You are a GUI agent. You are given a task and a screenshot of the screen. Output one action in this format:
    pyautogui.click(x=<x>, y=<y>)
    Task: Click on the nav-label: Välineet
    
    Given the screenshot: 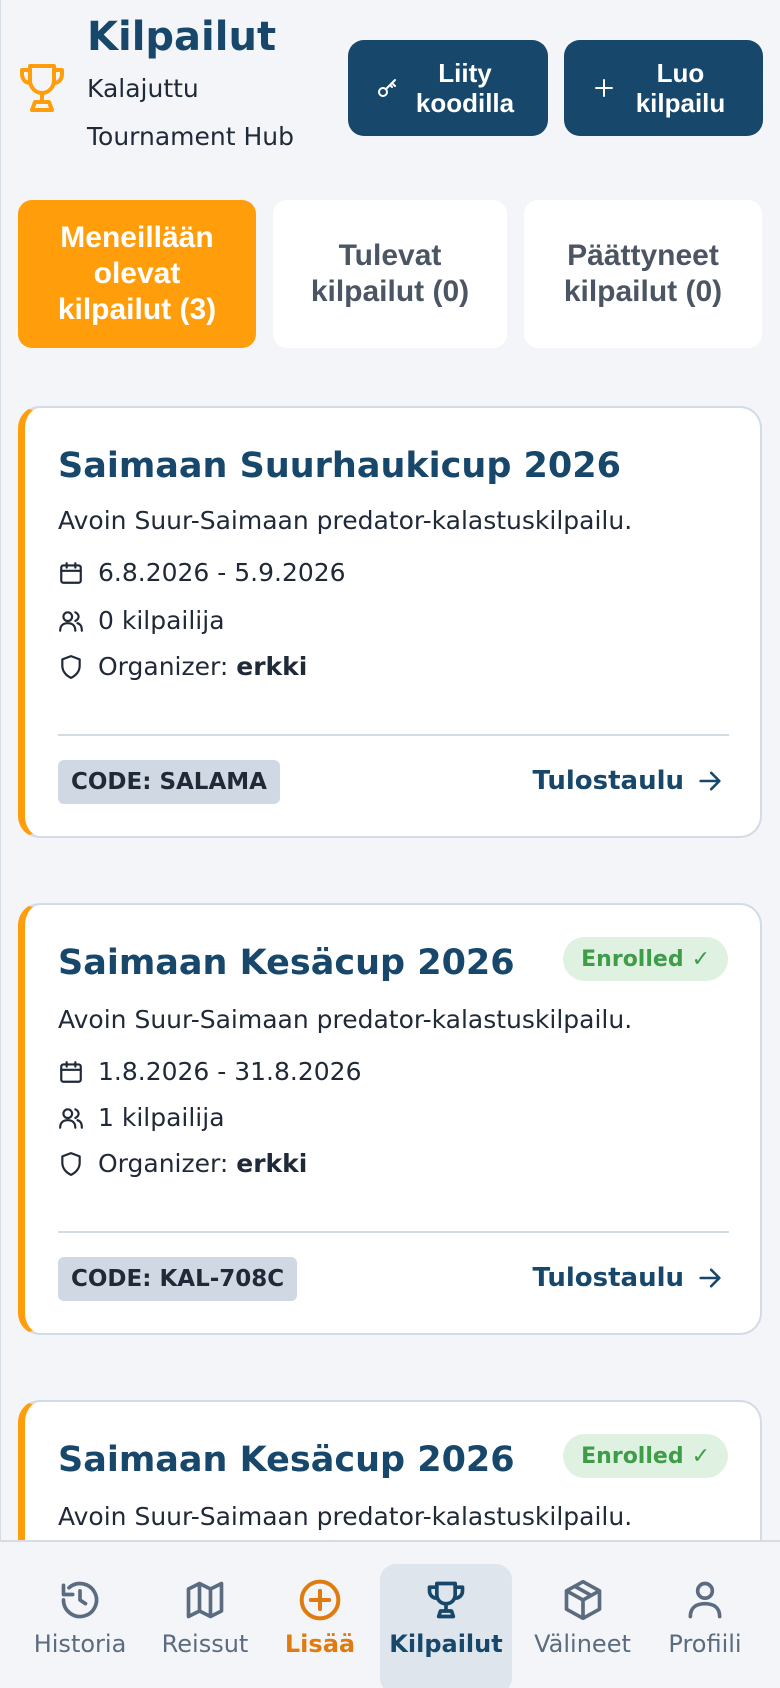 What is the action you would take?
    pyautogui.click(x=582, y=1644)
    